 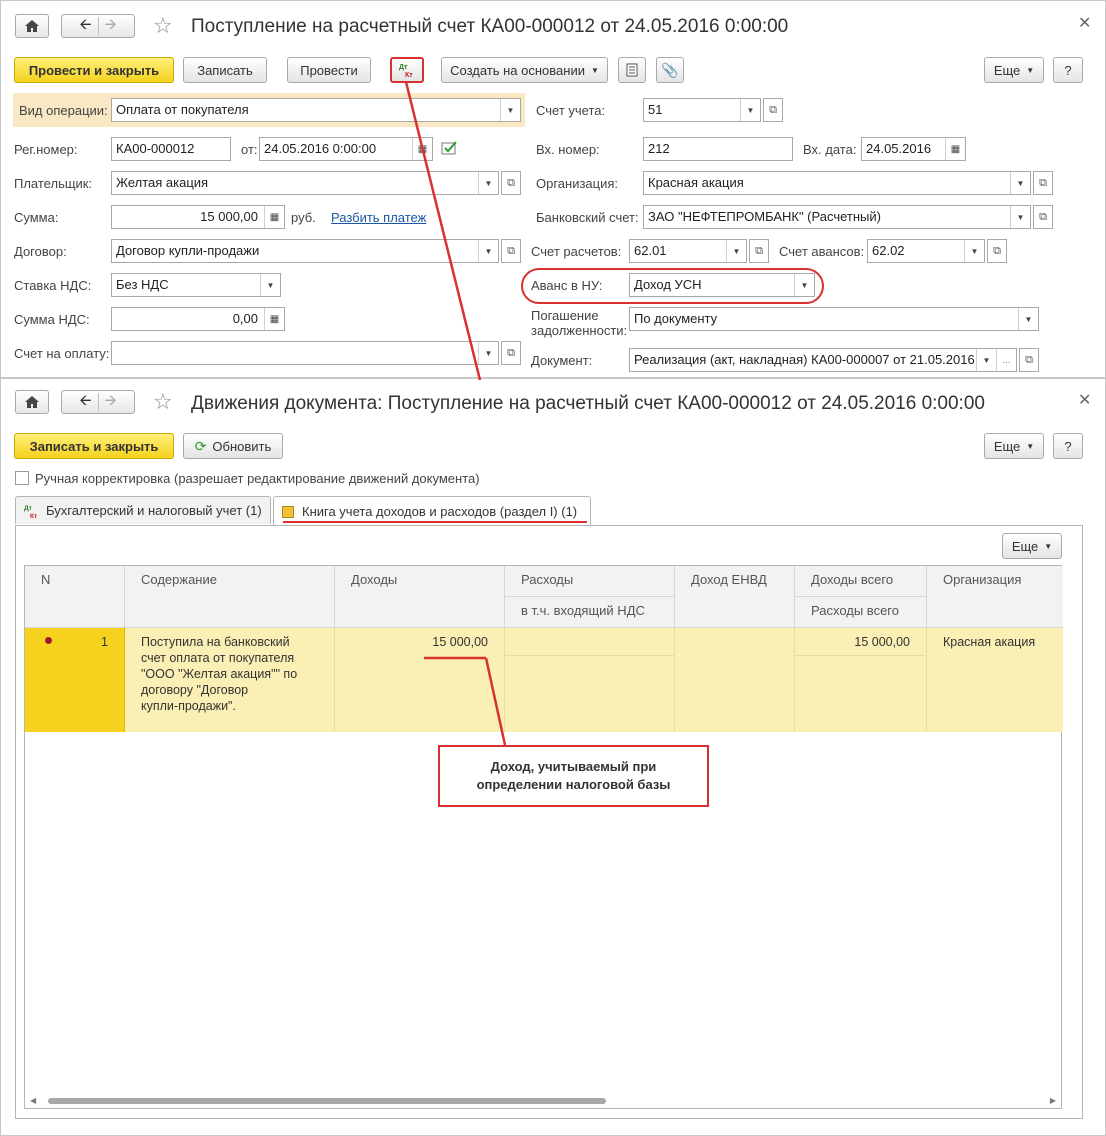 What do you see at coordinates (455, 413) in the screenshot?
I see `annotation-lines` at bounding box center [455, 413].